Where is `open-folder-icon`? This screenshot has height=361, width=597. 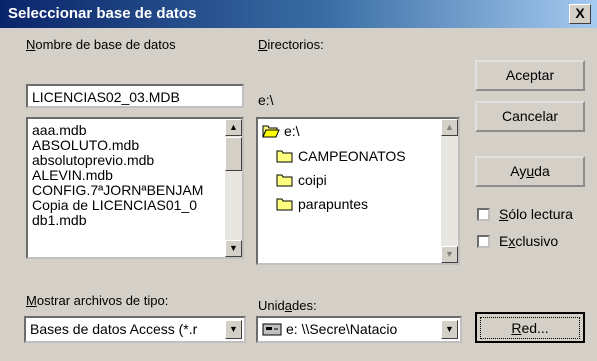
open-folder-icon is located at coordinates (271, 132).